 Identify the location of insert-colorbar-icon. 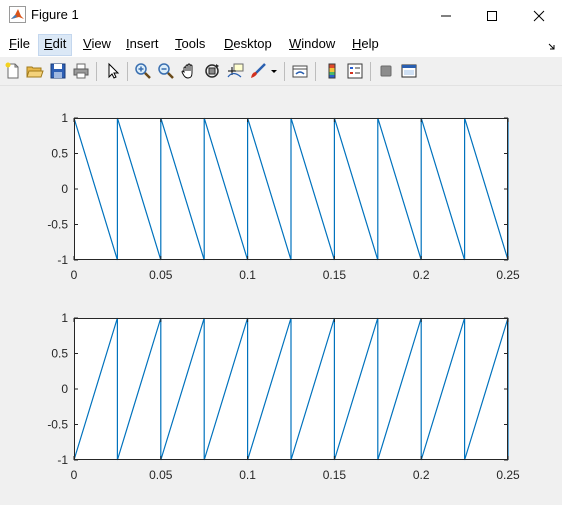
(332, 71).